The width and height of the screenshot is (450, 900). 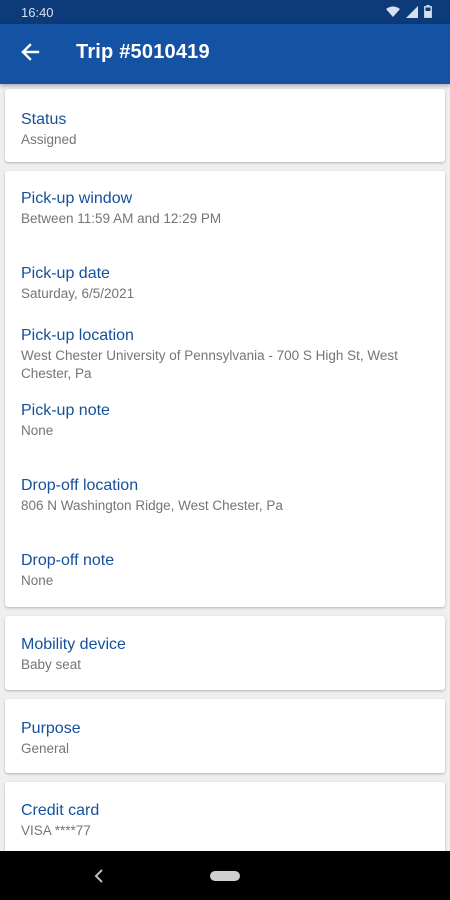 What do you see at coordinates (37, 580) in the screenshot?
I see `dropoff-note-value: None` at bounding box center [37, 580].